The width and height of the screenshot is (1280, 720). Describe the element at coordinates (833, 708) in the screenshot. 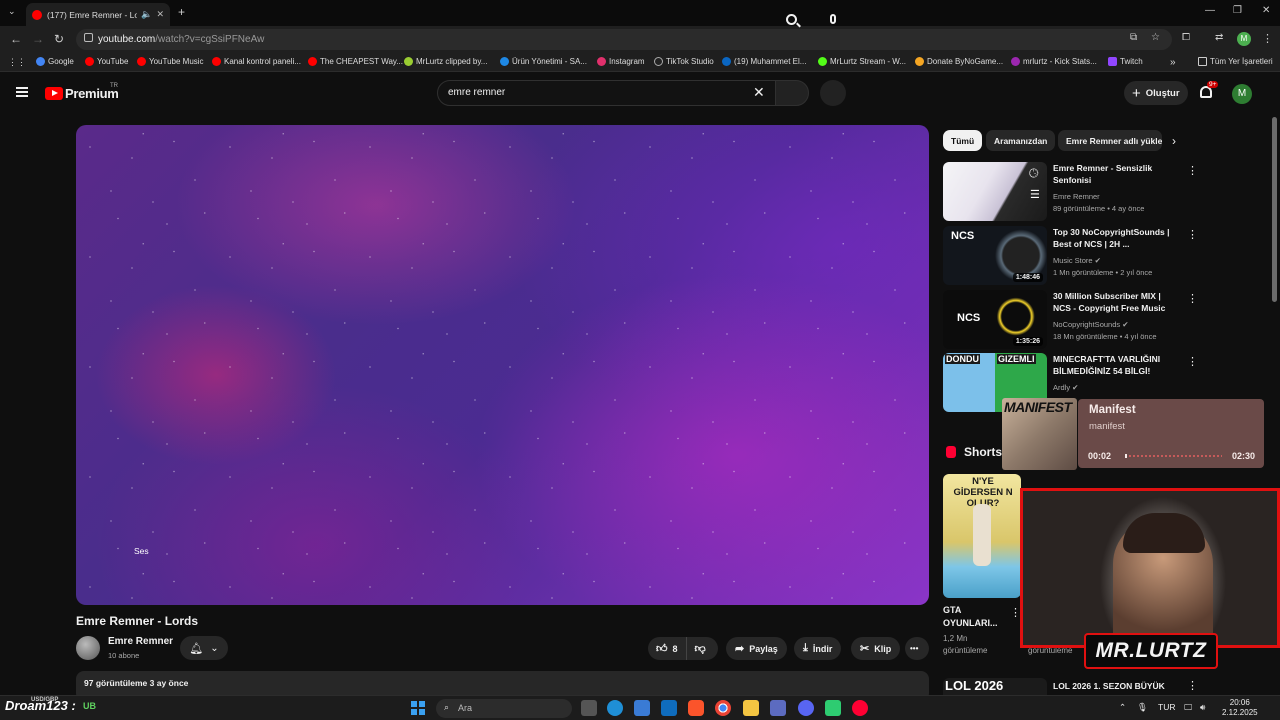

I see `obs-icon` at that location.